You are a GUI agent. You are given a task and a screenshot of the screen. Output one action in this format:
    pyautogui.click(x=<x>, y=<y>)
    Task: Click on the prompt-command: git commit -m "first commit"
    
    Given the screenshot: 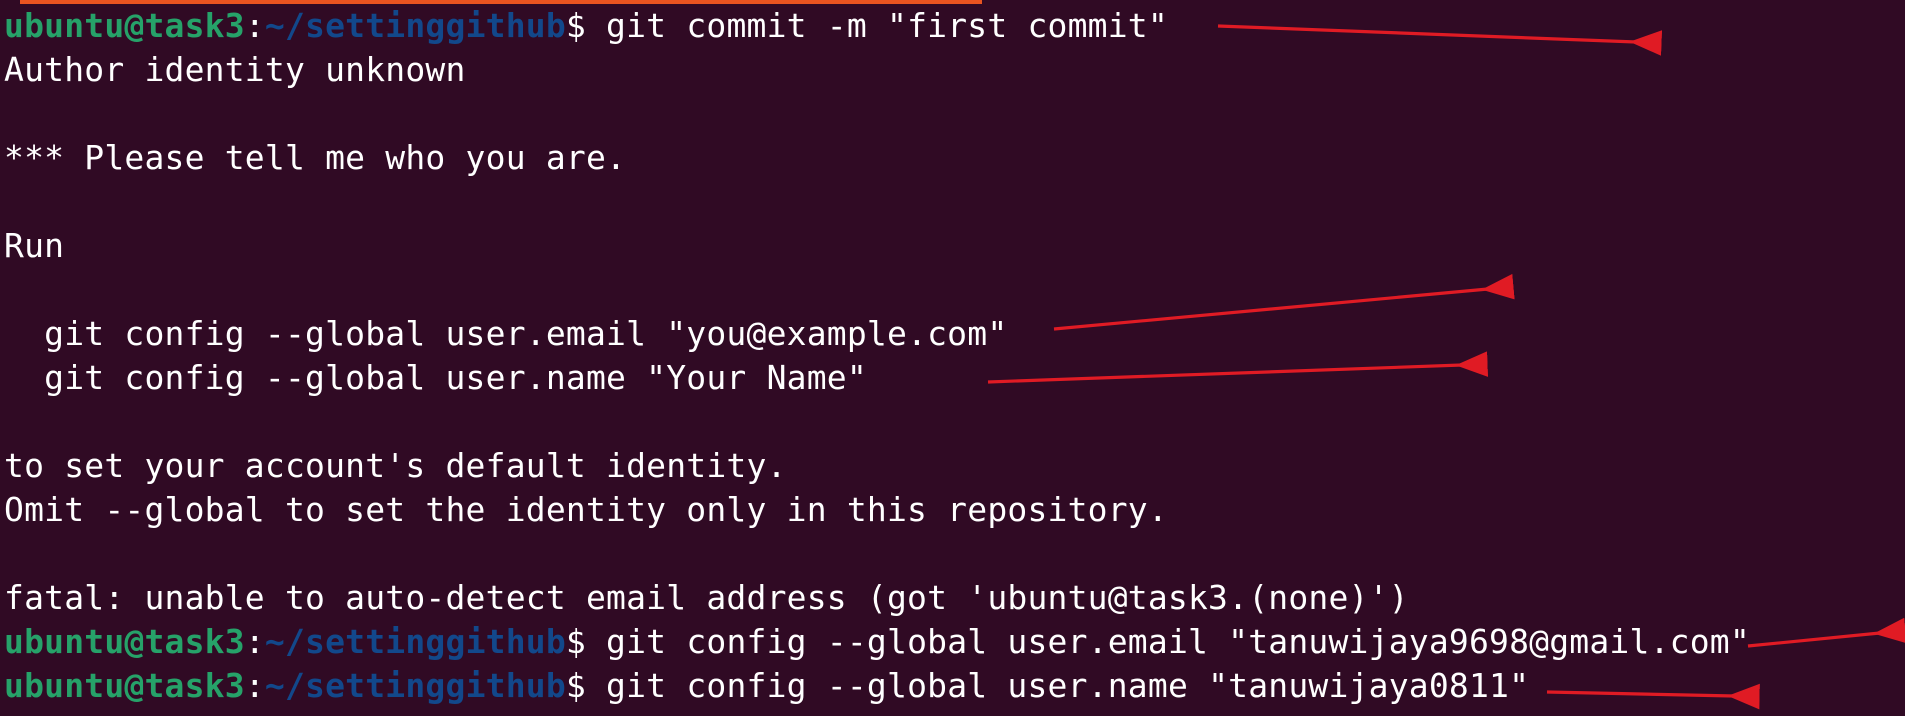 What is the action you would take?
    pyautogui.click(x=876, y=25)
    